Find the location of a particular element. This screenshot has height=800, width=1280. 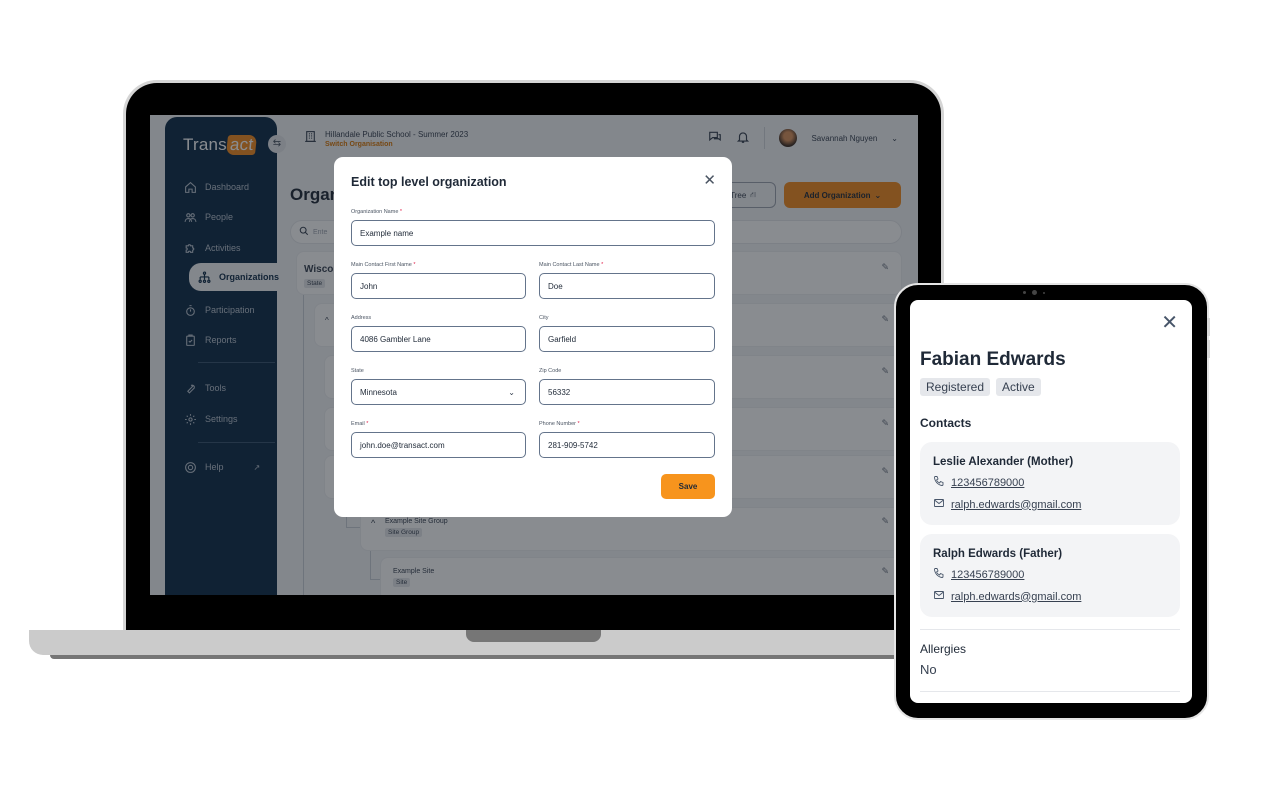

field-label: City is located at coordinates (544, 318).